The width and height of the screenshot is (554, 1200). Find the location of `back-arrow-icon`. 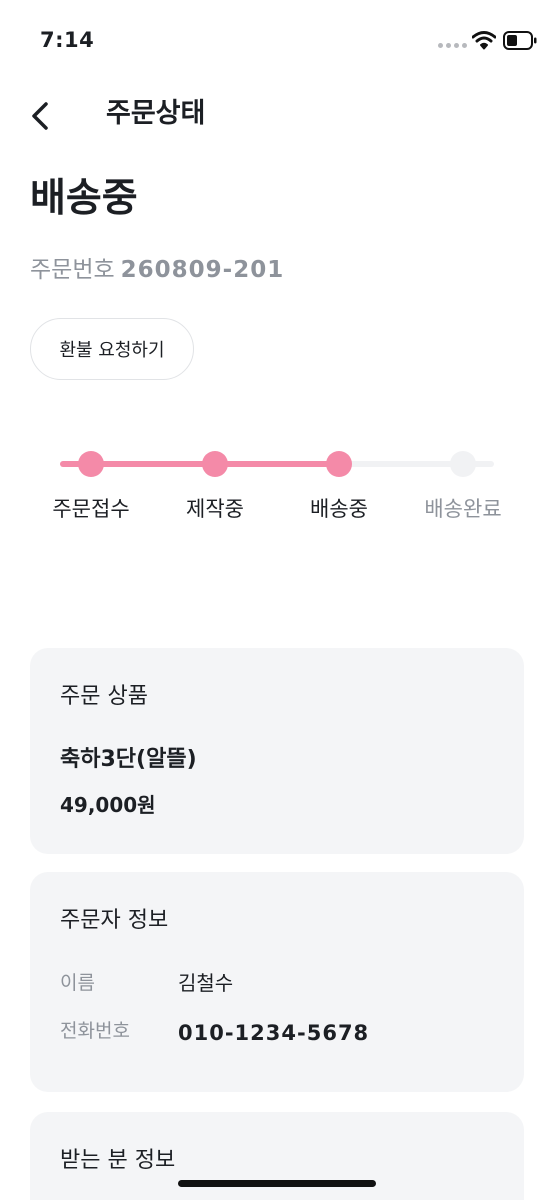

back-arrow-icon is located at coordinates (42, 116).